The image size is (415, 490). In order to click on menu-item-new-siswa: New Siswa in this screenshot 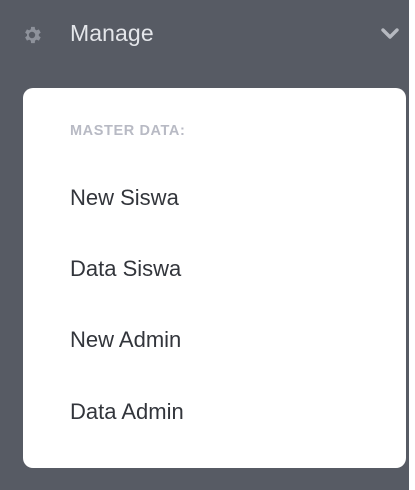, I will do `click(124, 198)`.